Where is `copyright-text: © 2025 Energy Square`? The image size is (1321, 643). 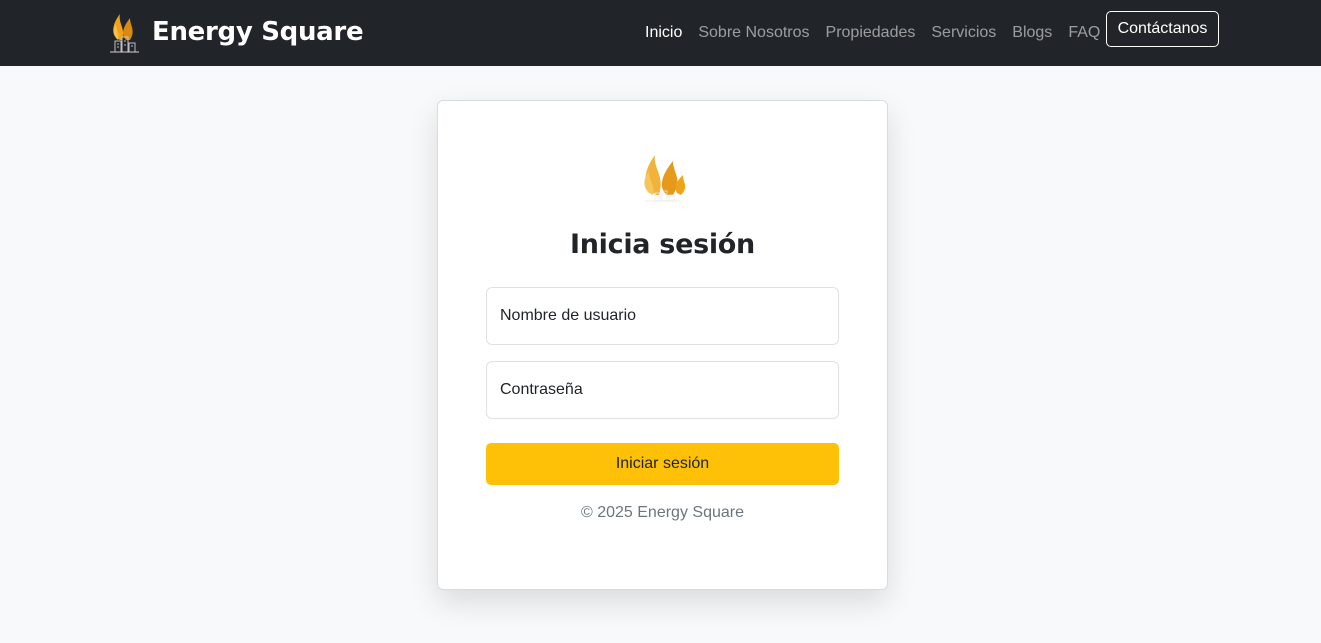
copyright-text: © 2025 Energy Square is located at coordinates (662, 512).